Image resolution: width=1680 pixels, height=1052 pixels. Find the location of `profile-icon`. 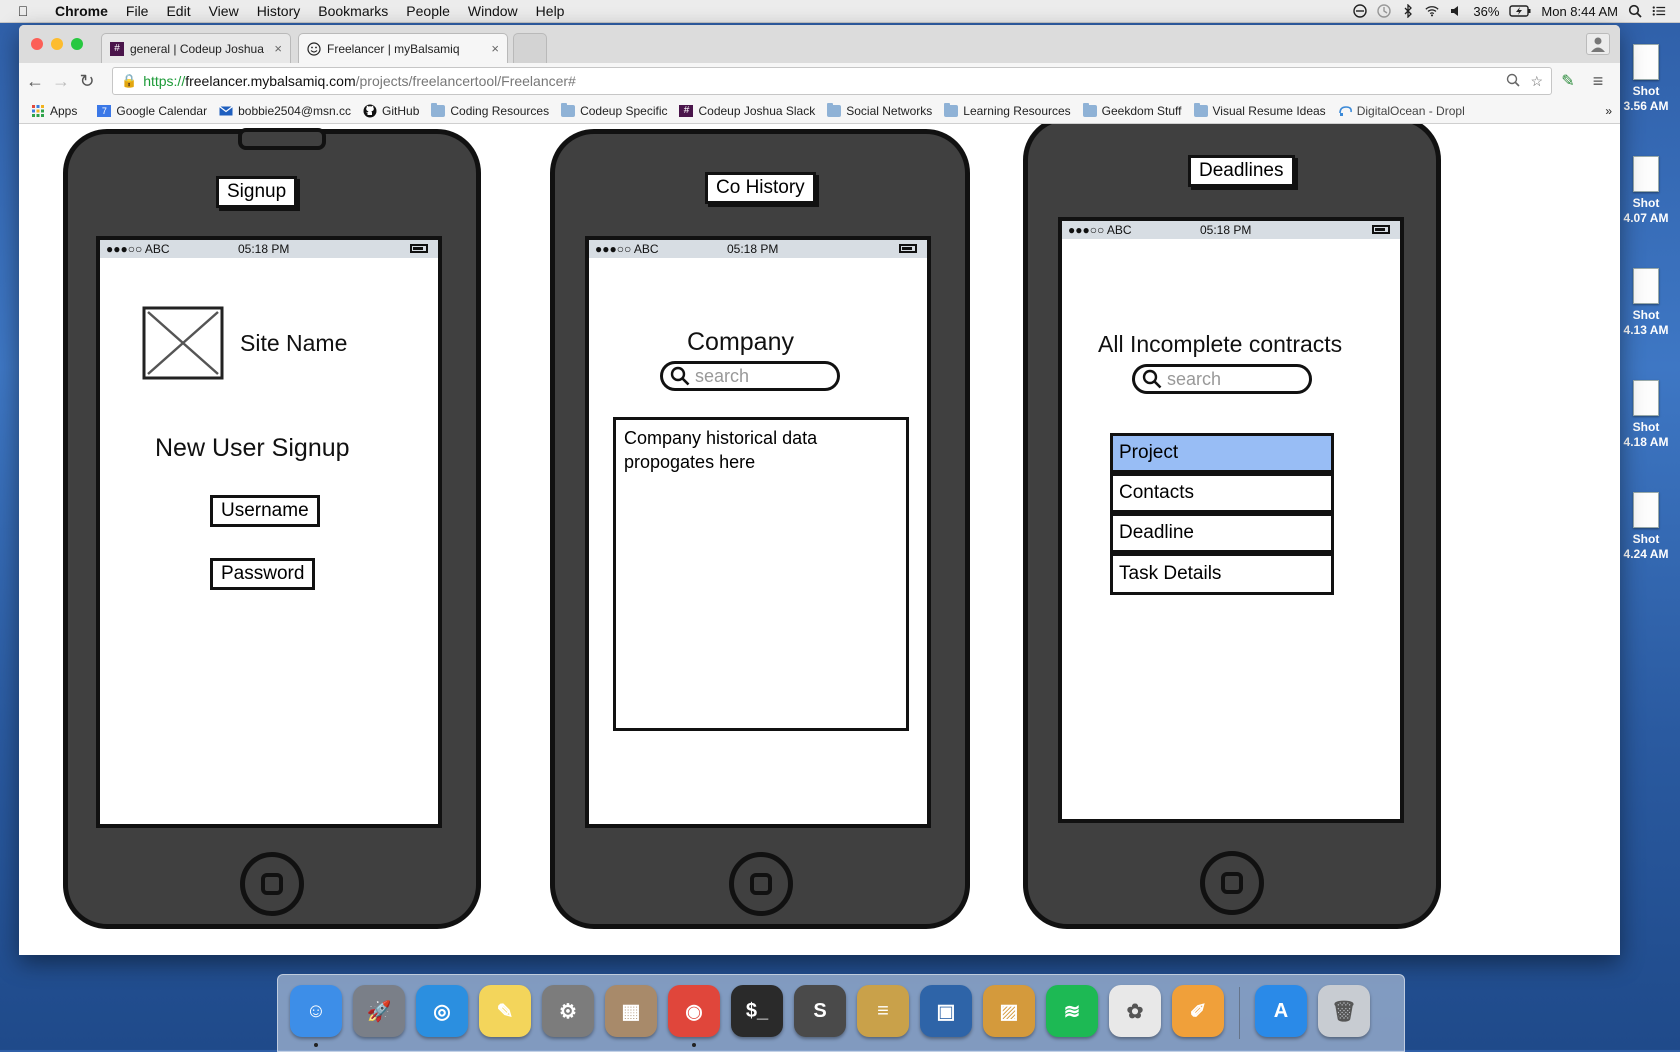

profile-icon is located at coordinates (1598, 44).